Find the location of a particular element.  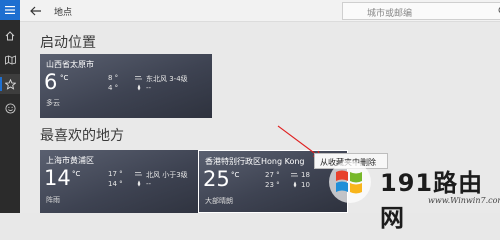

tile-city: 香港特别行政区Hong Kong is located at coordinates (255, 161).